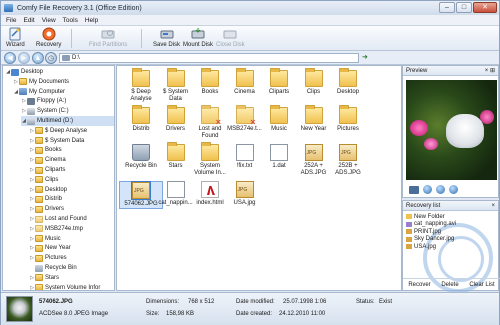 This screenshot has height=325, width=500. I want to click on created-label: Date created:, so click(254, 314).